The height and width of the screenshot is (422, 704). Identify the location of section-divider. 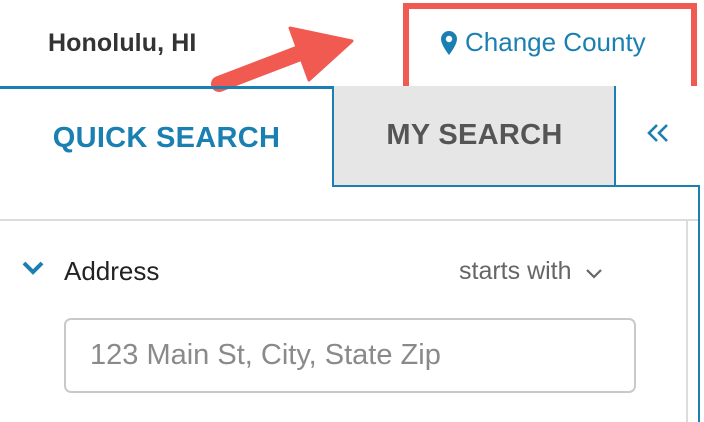
(349, 220).